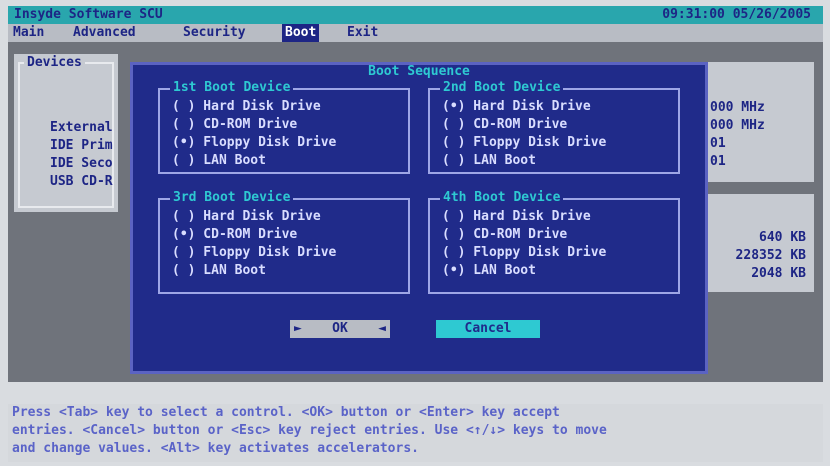  I want to click on memory-value: 2048 KB, so click(778, 273).